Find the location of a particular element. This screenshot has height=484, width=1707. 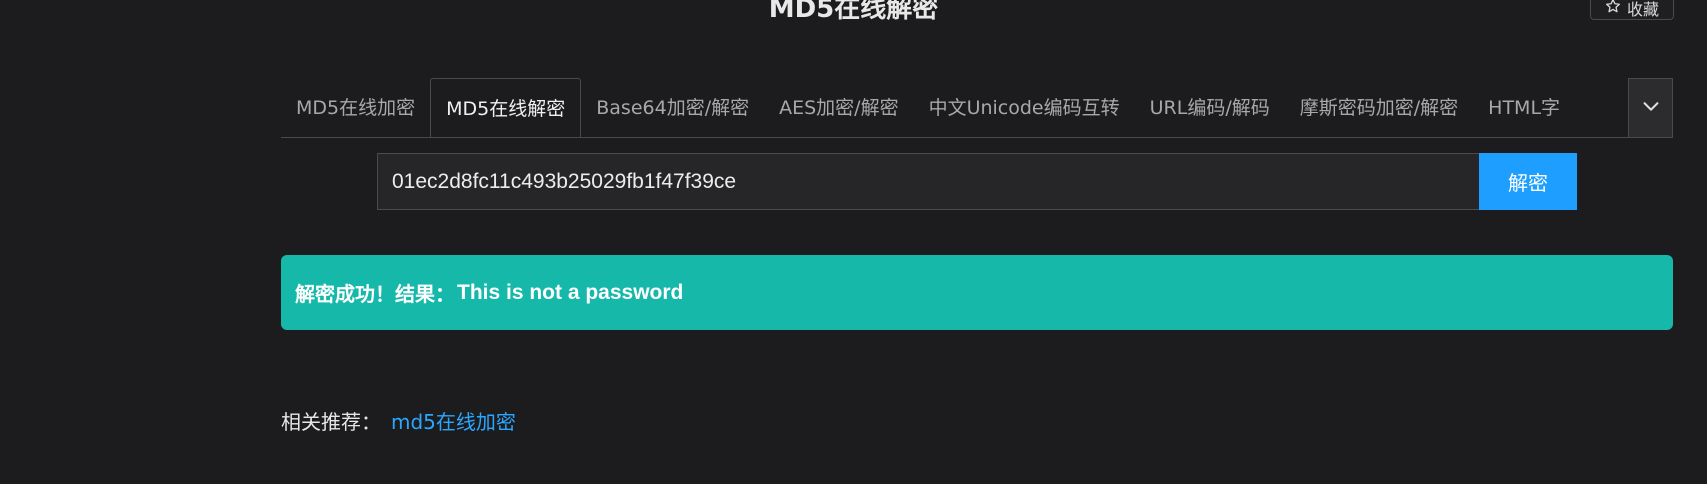

tab-url-encode: URL编码/解码 is located at coordinates (1210, 107).